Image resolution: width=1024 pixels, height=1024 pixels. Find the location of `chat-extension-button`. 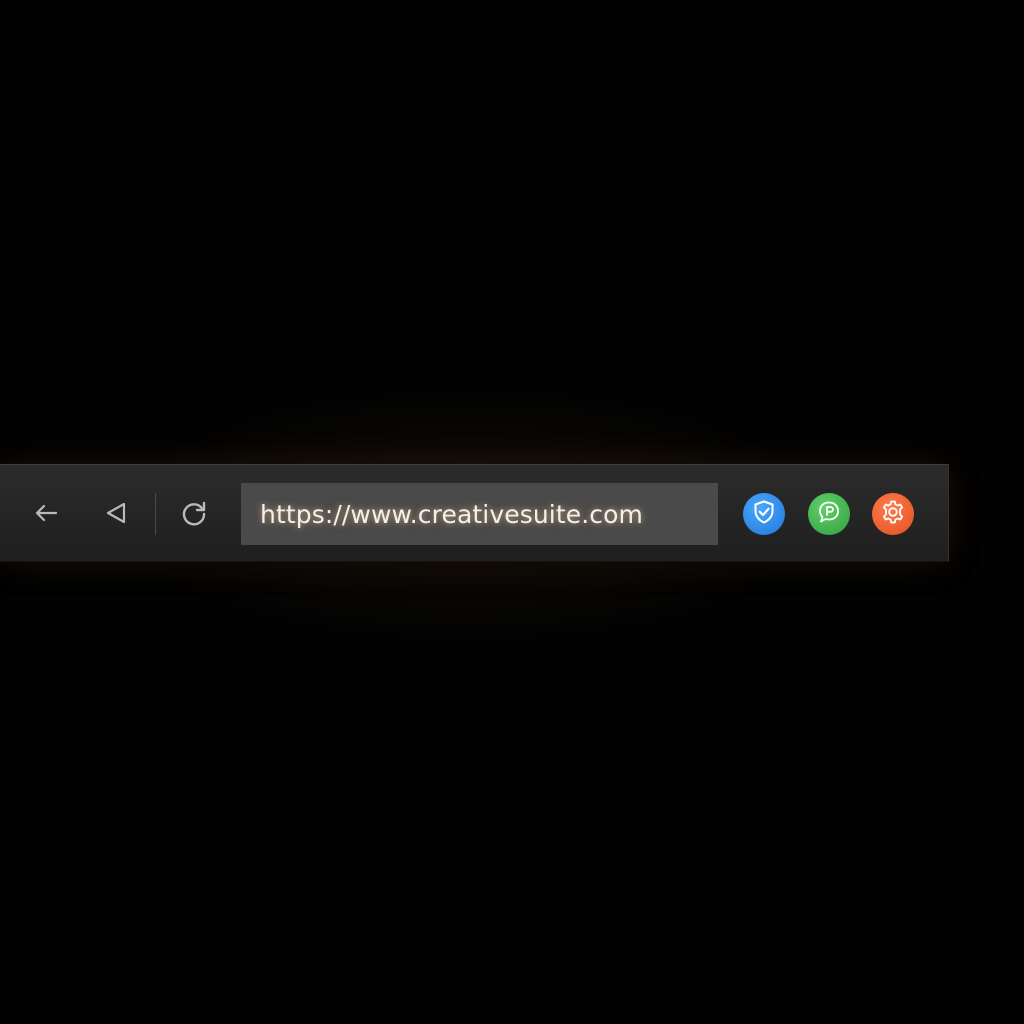

chat-extension-button is located at coordinates (829, 514).